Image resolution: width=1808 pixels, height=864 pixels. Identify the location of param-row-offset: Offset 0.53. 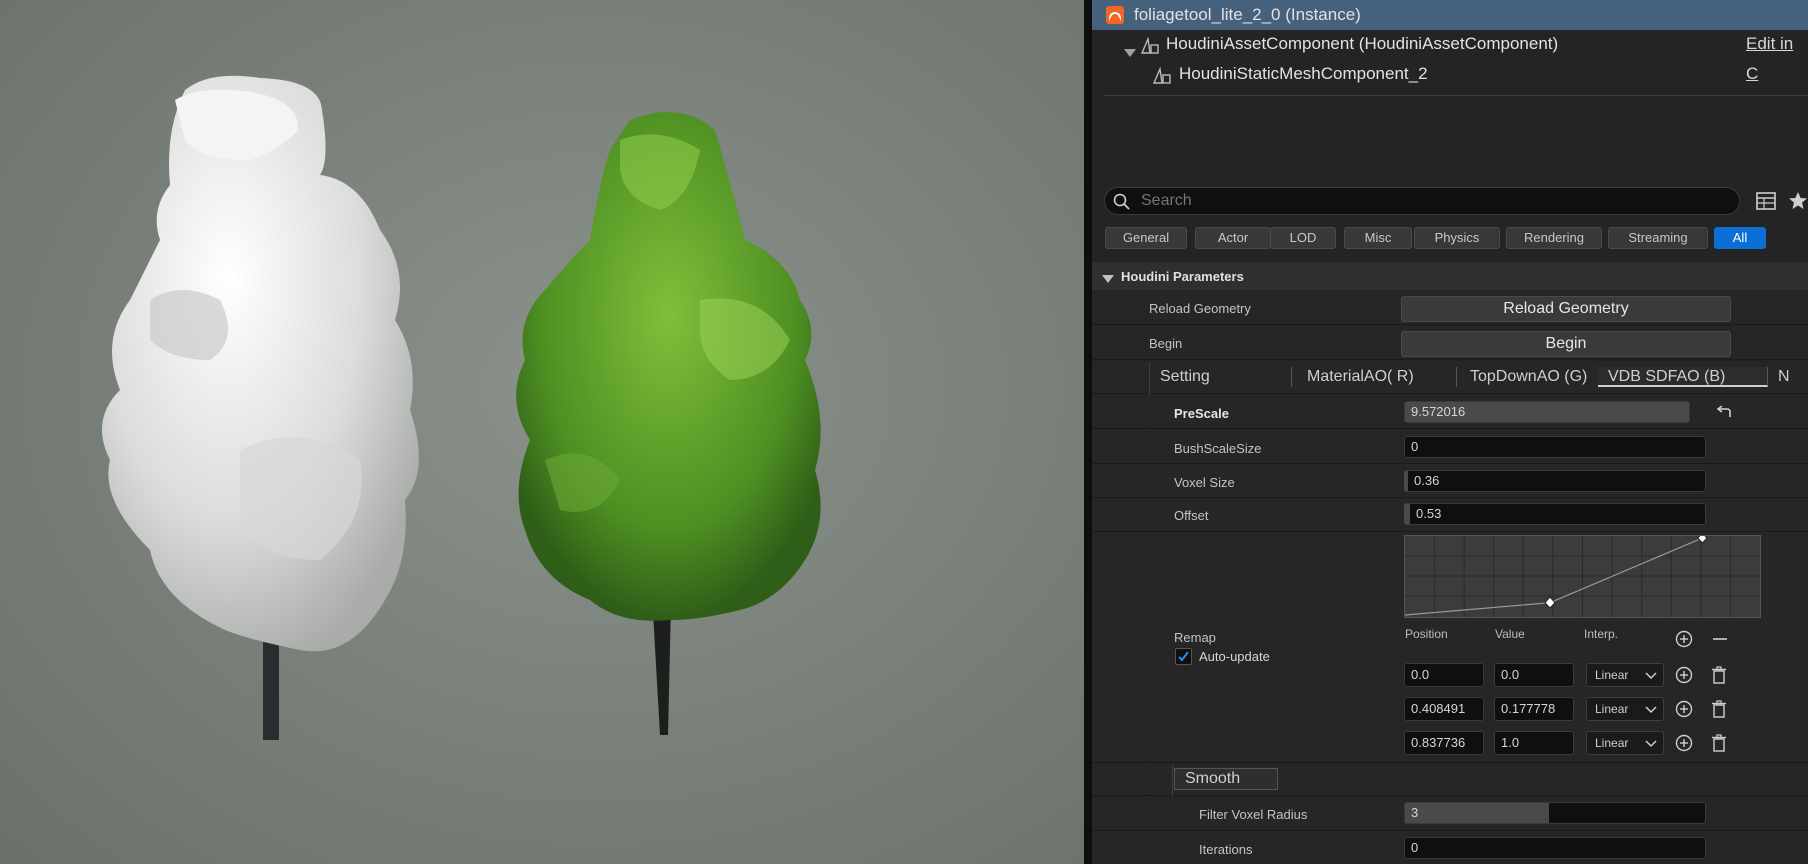
(1450, 515).